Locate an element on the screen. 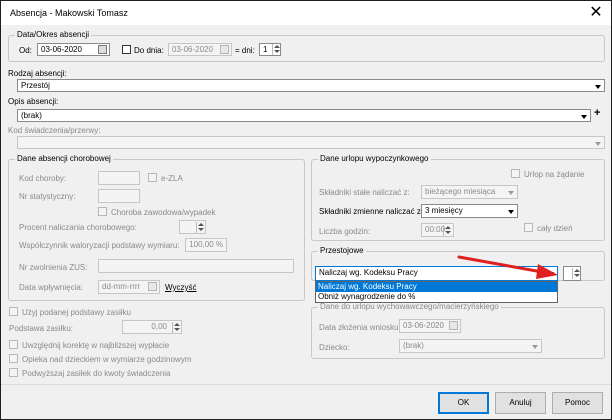 This screenshot has height=420, width=612. vacation-group-label: Dane urlopu wypoczynkowego is located at coordinates (374, 158).